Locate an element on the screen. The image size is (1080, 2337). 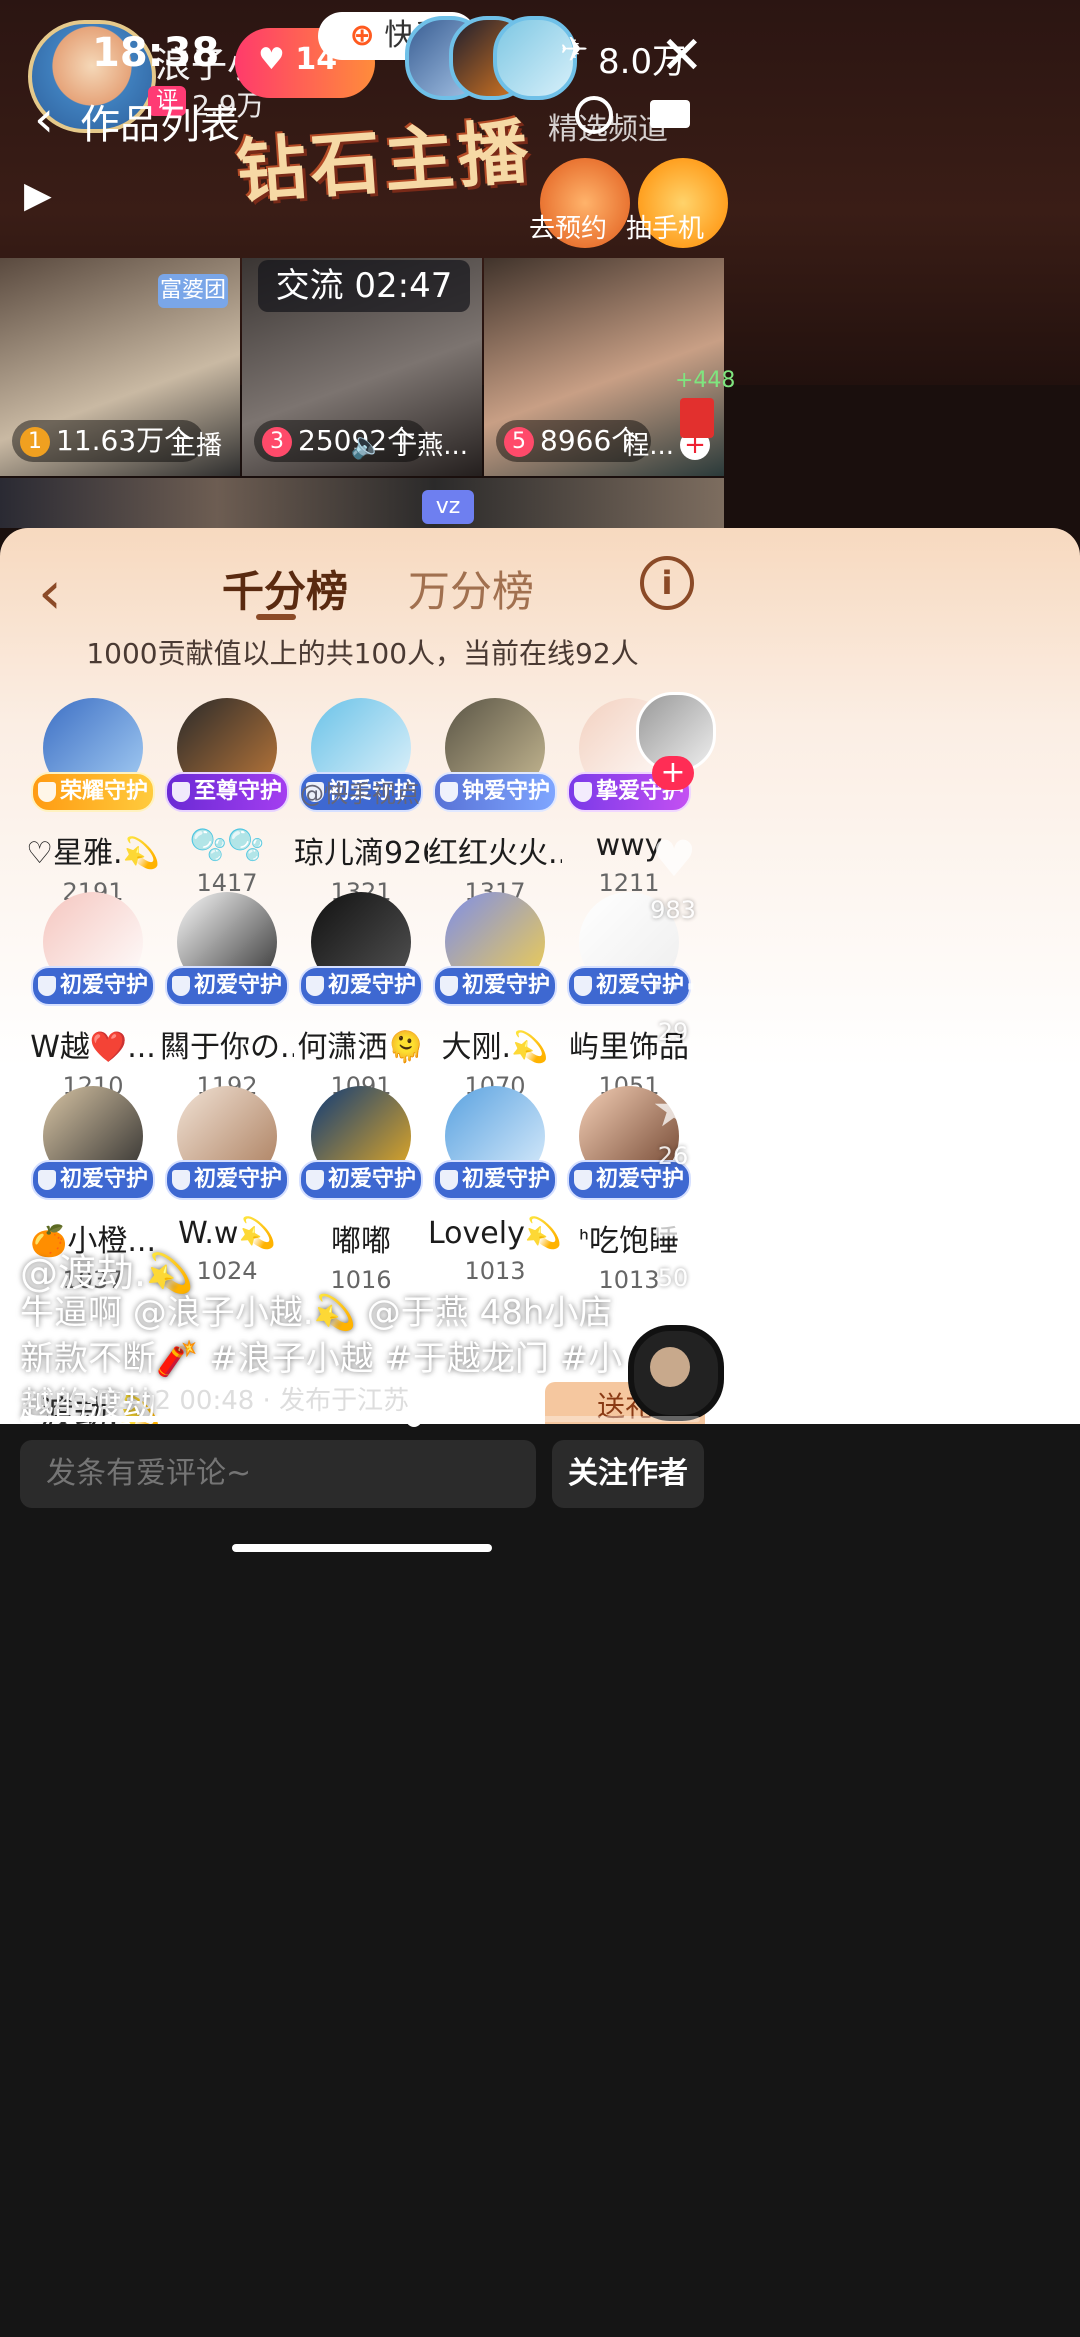
comment-icon: ⋯ is located at coordinates (674, 985).